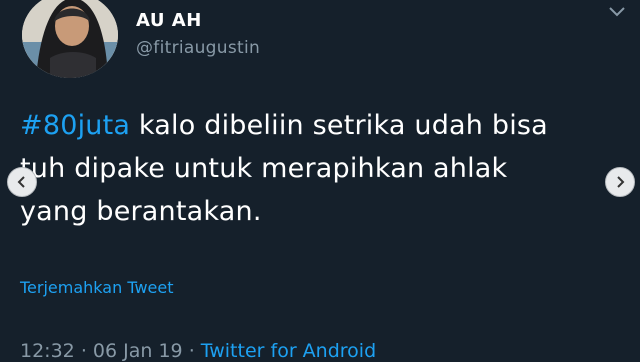  I want to click on avatar-photo, so click(70, 39).